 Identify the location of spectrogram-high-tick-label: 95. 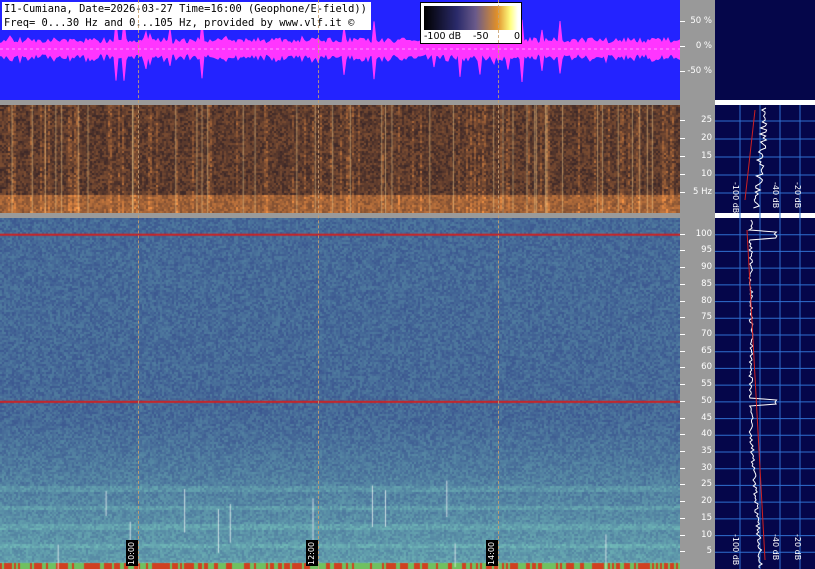
(697, 250).